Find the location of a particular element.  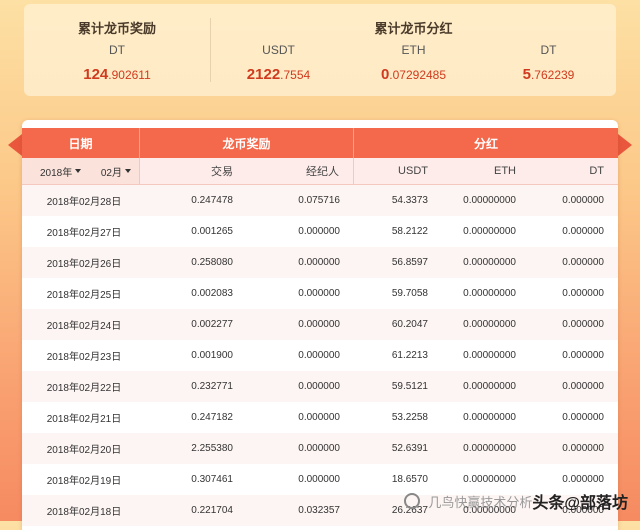

col-agent: 经纪人 is located at coordinates (300, 171).